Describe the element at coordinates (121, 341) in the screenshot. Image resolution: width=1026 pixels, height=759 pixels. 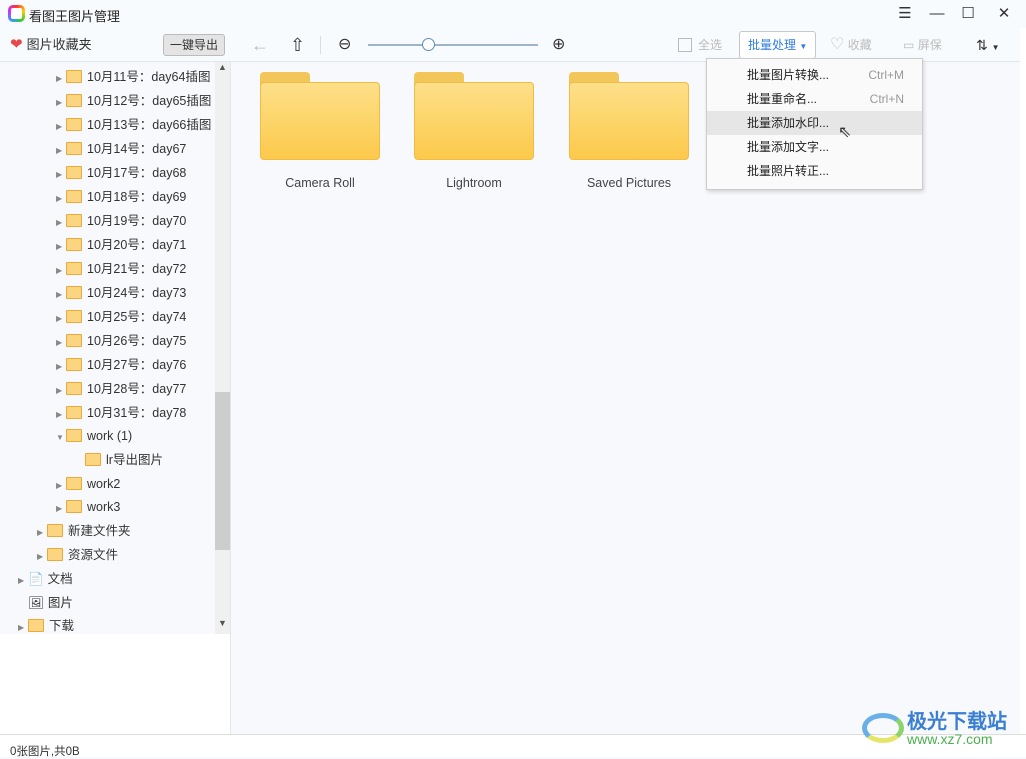
I see `tree-node: ▶ 10月26号：day75` at that location.